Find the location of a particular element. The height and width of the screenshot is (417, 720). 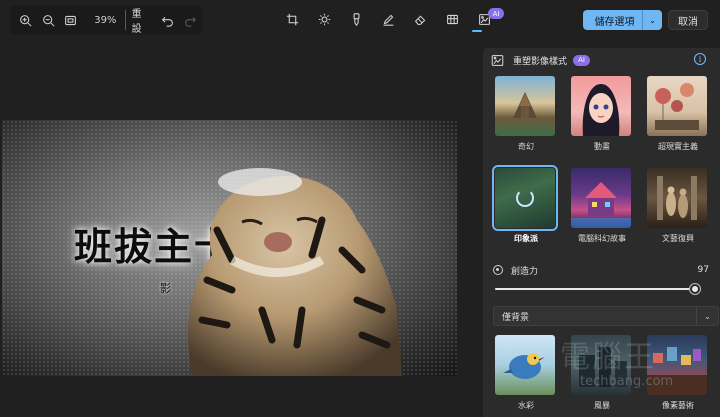

zoom-toolbar: 39% 重設 is located at coordinates (106, 20).